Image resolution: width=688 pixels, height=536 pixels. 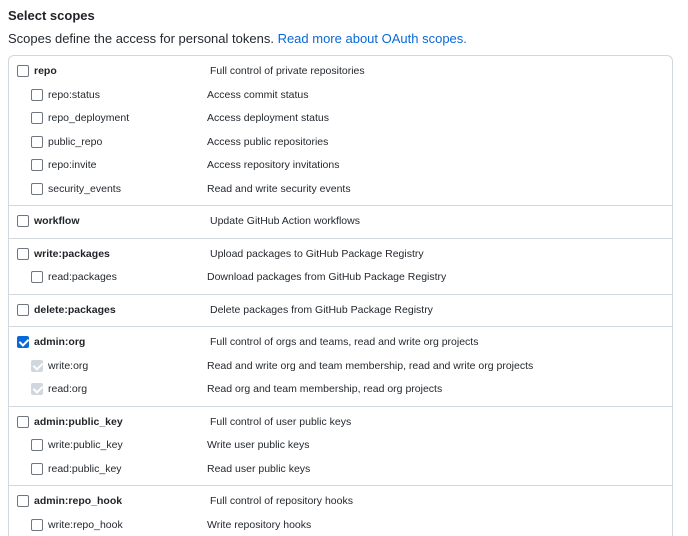 What do you see at coordinates (68, 389) in the screenshot?
I see `scope-name: read:org` at bounding box center [68, 389].